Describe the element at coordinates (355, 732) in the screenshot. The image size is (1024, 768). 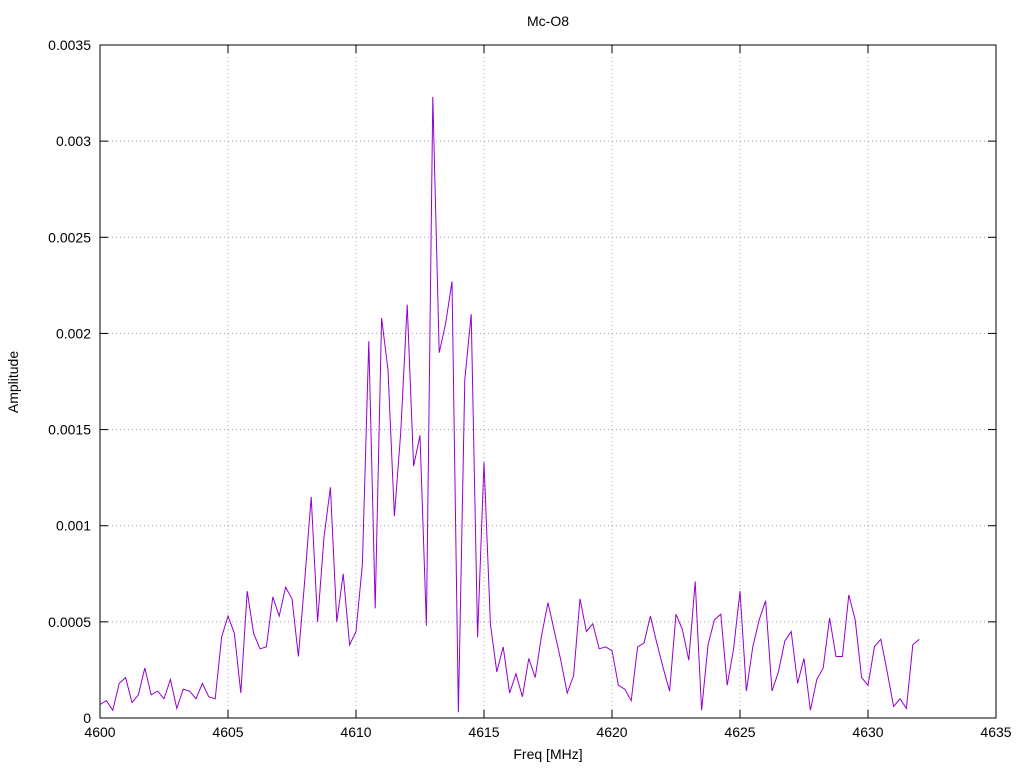
I see `x-tick-label: 4610` at that location.